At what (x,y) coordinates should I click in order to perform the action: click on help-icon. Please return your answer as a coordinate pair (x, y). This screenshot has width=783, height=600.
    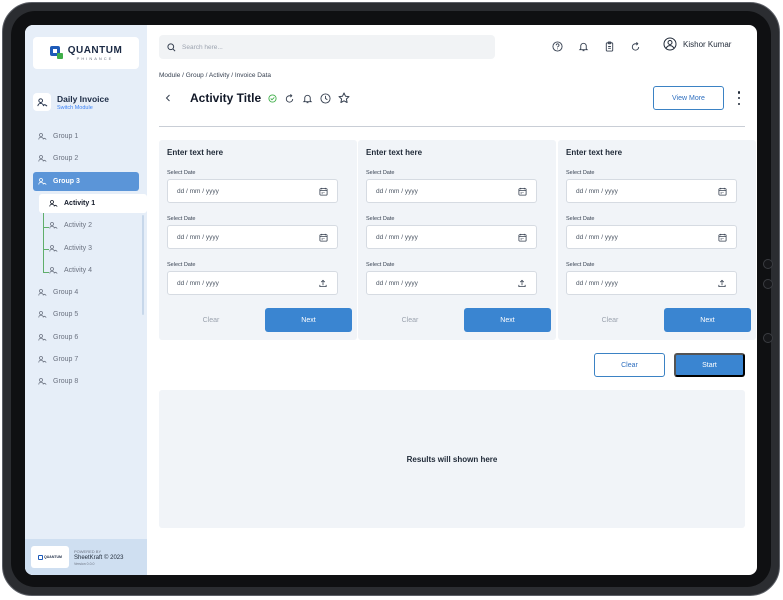
    Looking at the image, I should click on (557, 46).